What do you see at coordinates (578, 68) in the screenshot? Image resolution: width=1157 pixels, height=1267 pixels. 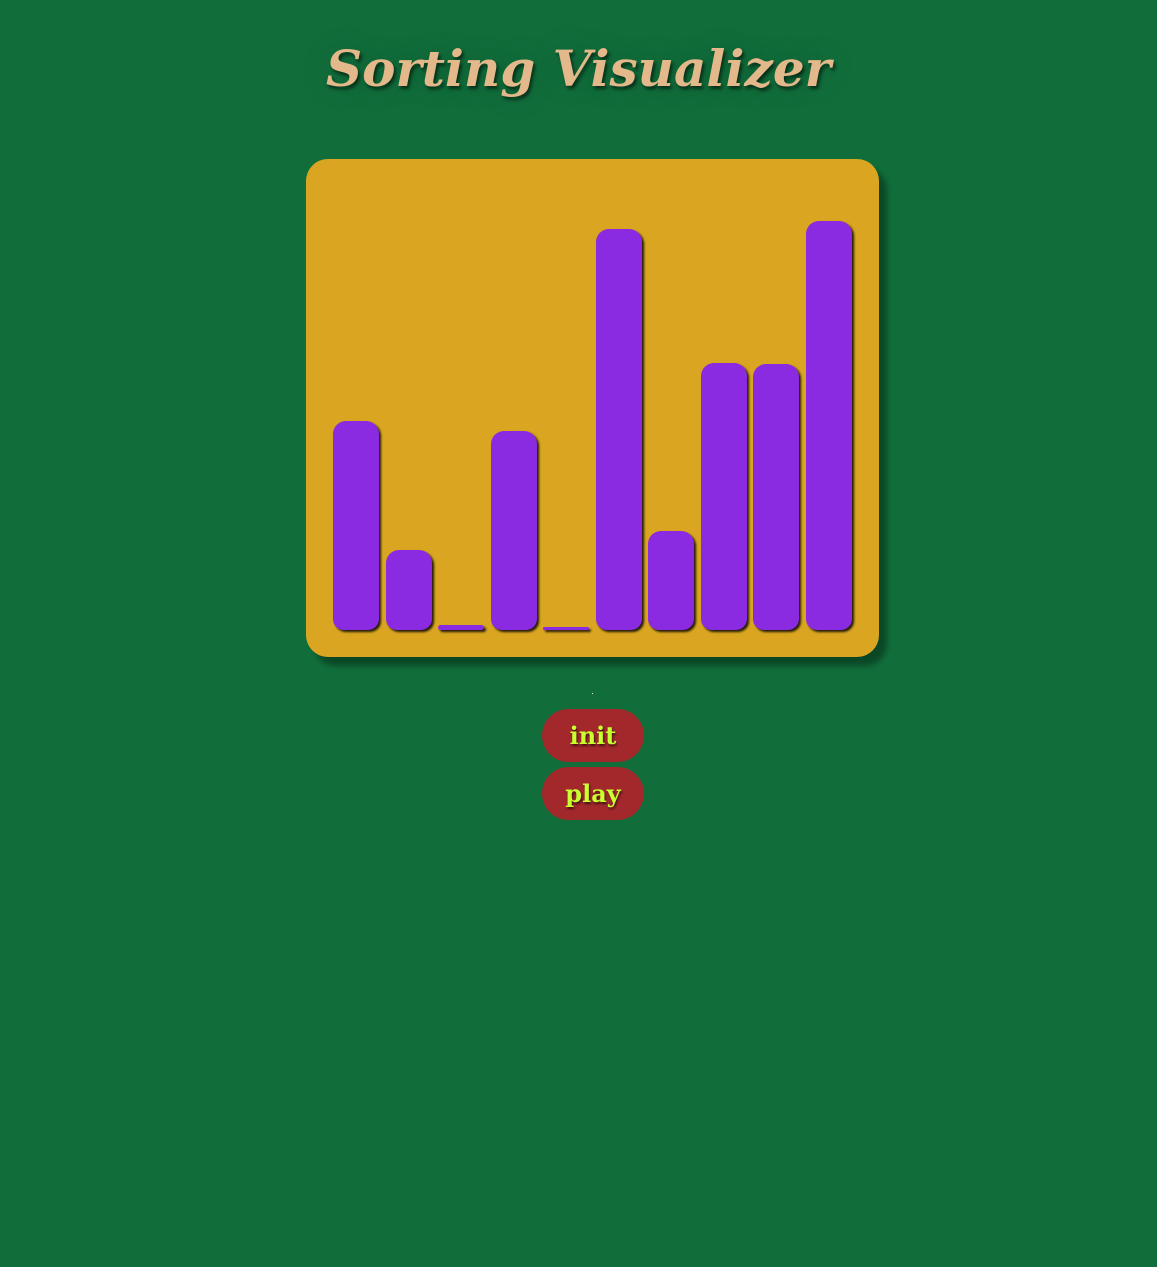 I see `page-title: Sorting Visualizer` at bounding box center [578, 68].